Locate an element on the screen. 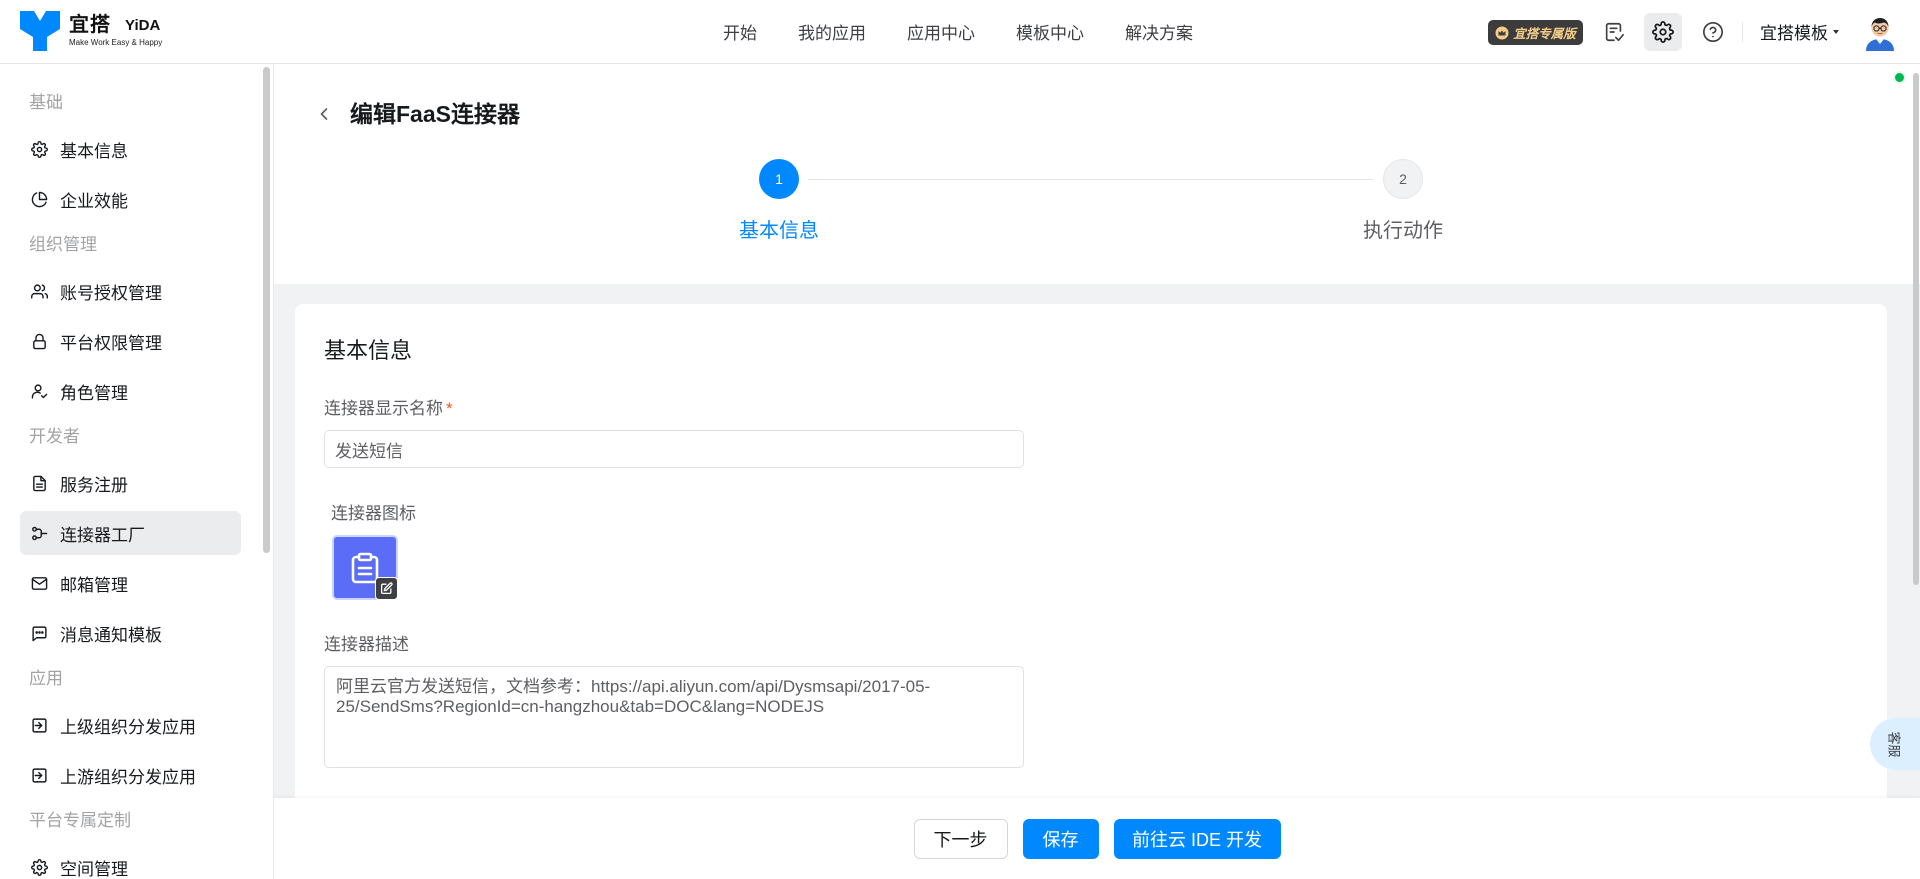  connector-icon-label: 连接器图标 is located at coordinates (373, 513).